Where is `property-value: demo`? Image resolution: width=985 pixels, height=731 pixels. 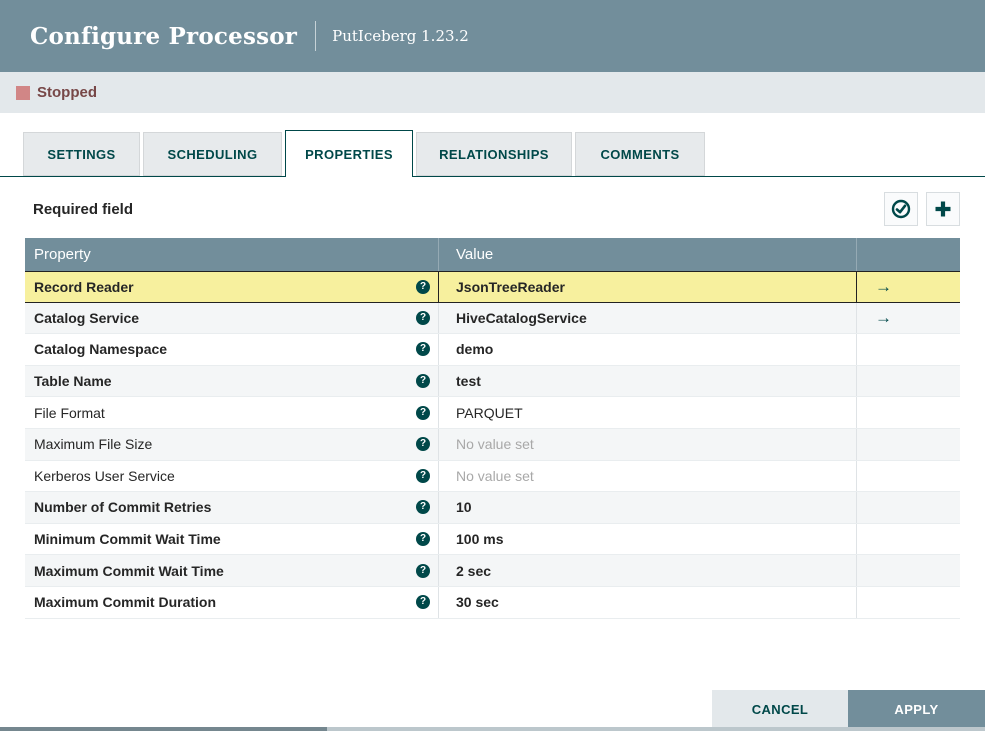 property-value: demo is located at coordinates (475, 349).